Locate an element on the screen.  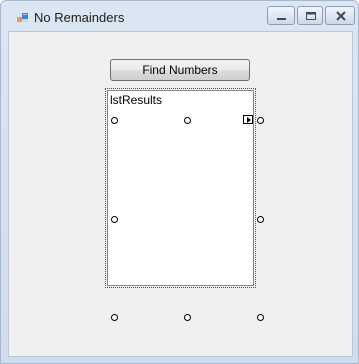
resize-handle-bottom-right is located at coordinates (260, 317).